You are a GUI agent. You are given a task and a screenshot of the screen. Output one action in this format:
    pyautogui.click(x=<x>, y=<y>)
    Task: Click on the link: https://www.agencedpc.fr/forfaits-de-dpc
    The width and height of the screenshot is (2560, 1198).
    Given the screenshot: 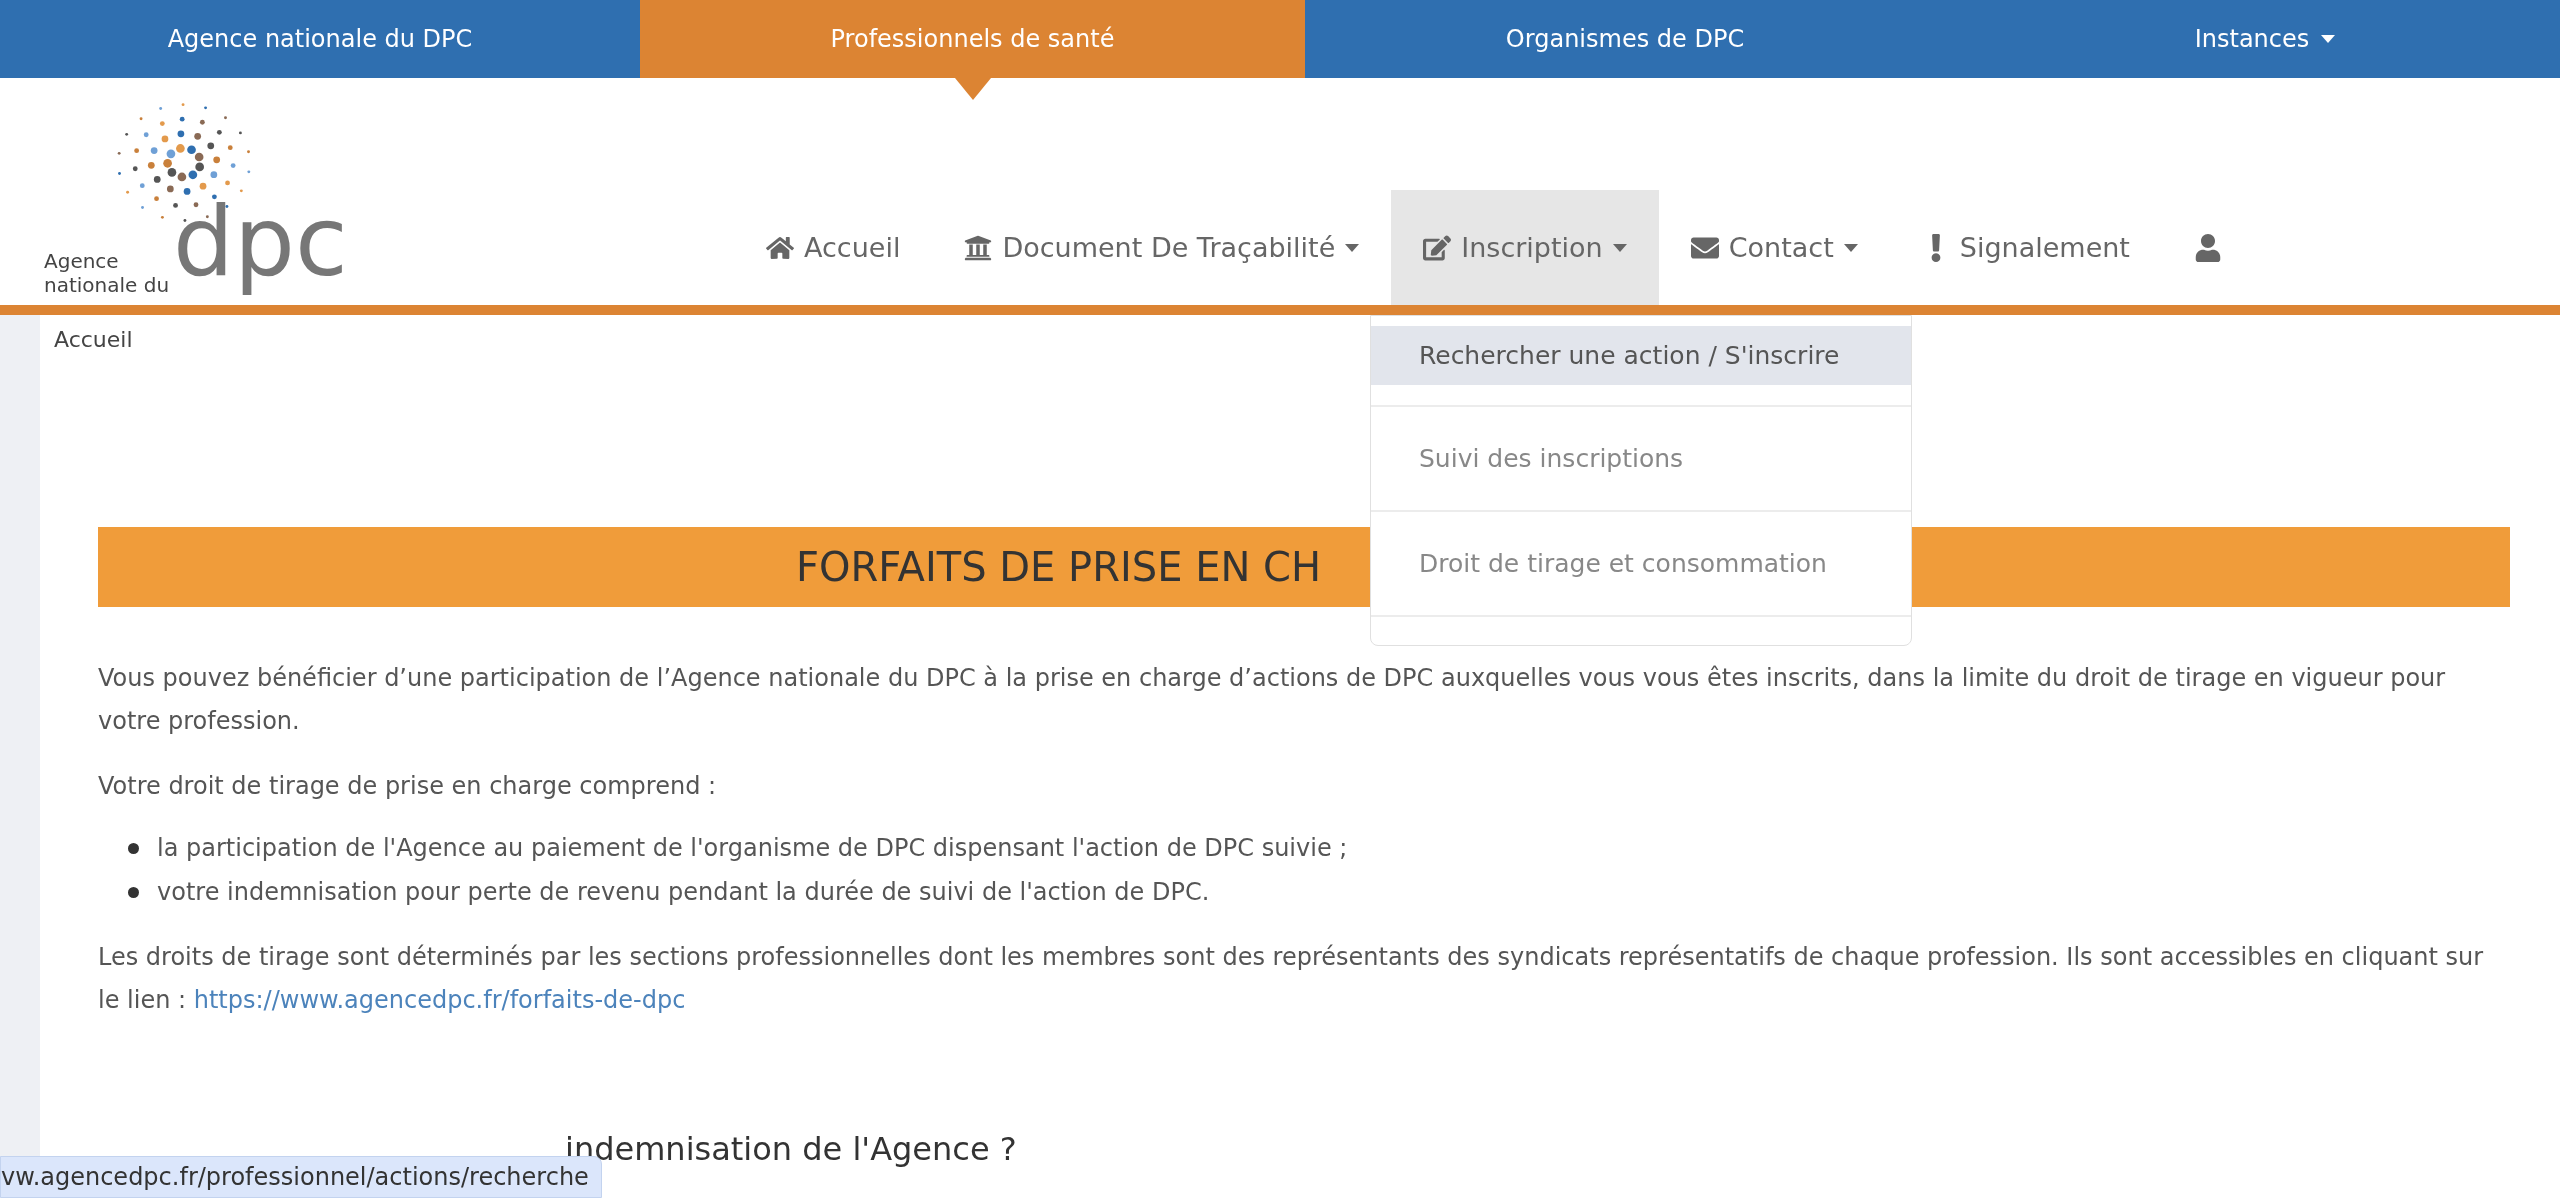 What is the action you would take?
    pyautogui.click(x=439, y=1000)
    